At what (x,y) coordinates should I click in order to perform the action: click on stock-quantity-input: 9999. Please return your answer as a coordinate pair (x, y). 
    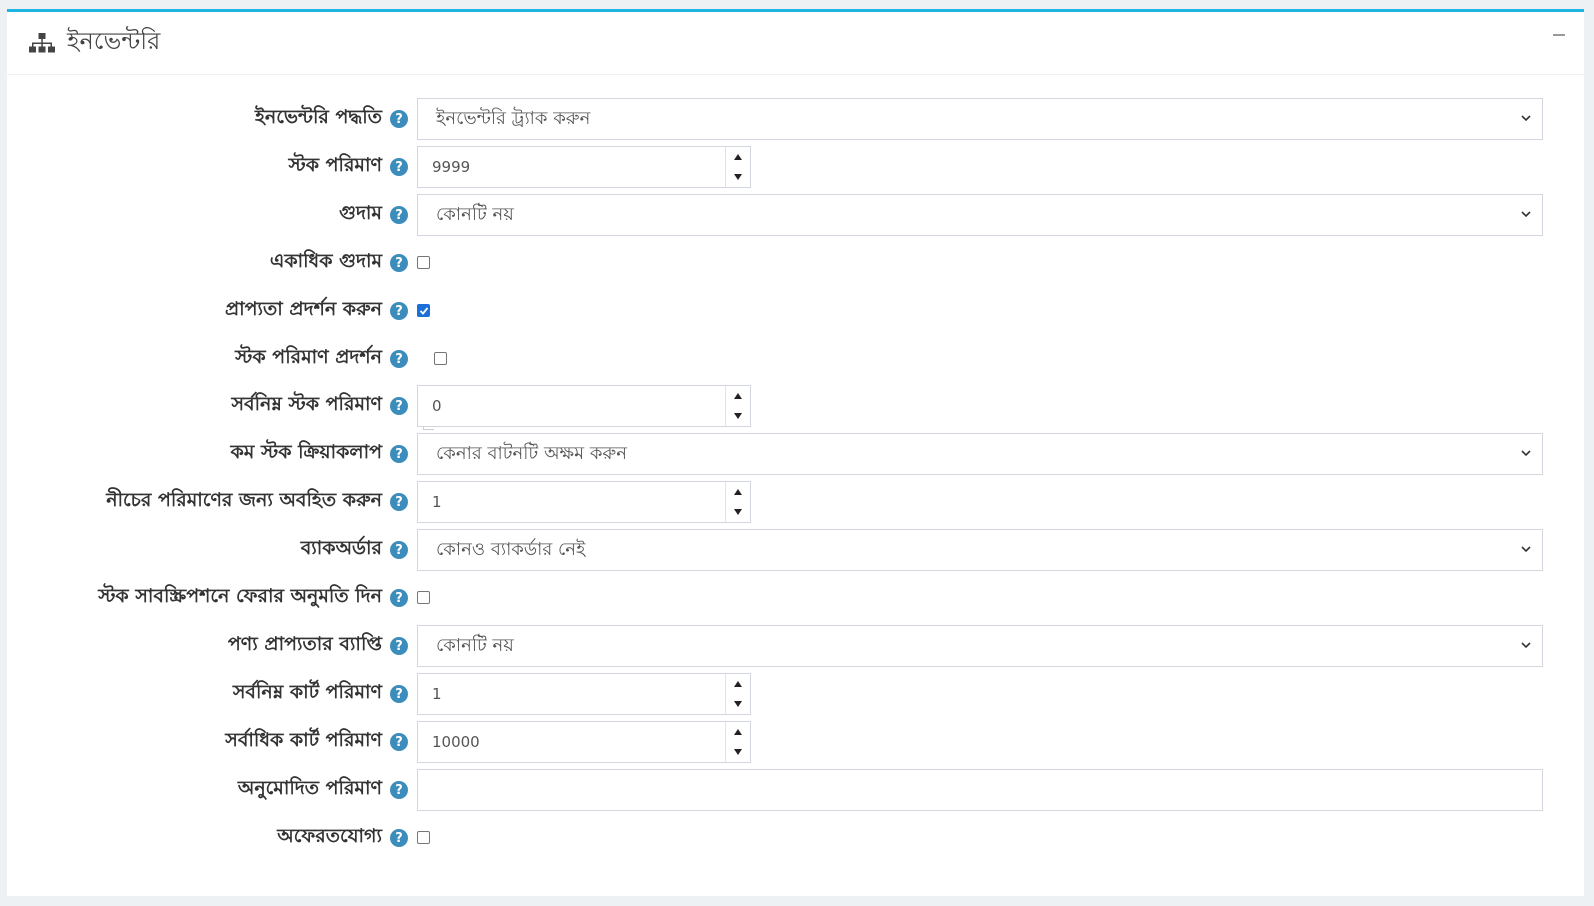
    Looking at the image, I should click on (584, 167).